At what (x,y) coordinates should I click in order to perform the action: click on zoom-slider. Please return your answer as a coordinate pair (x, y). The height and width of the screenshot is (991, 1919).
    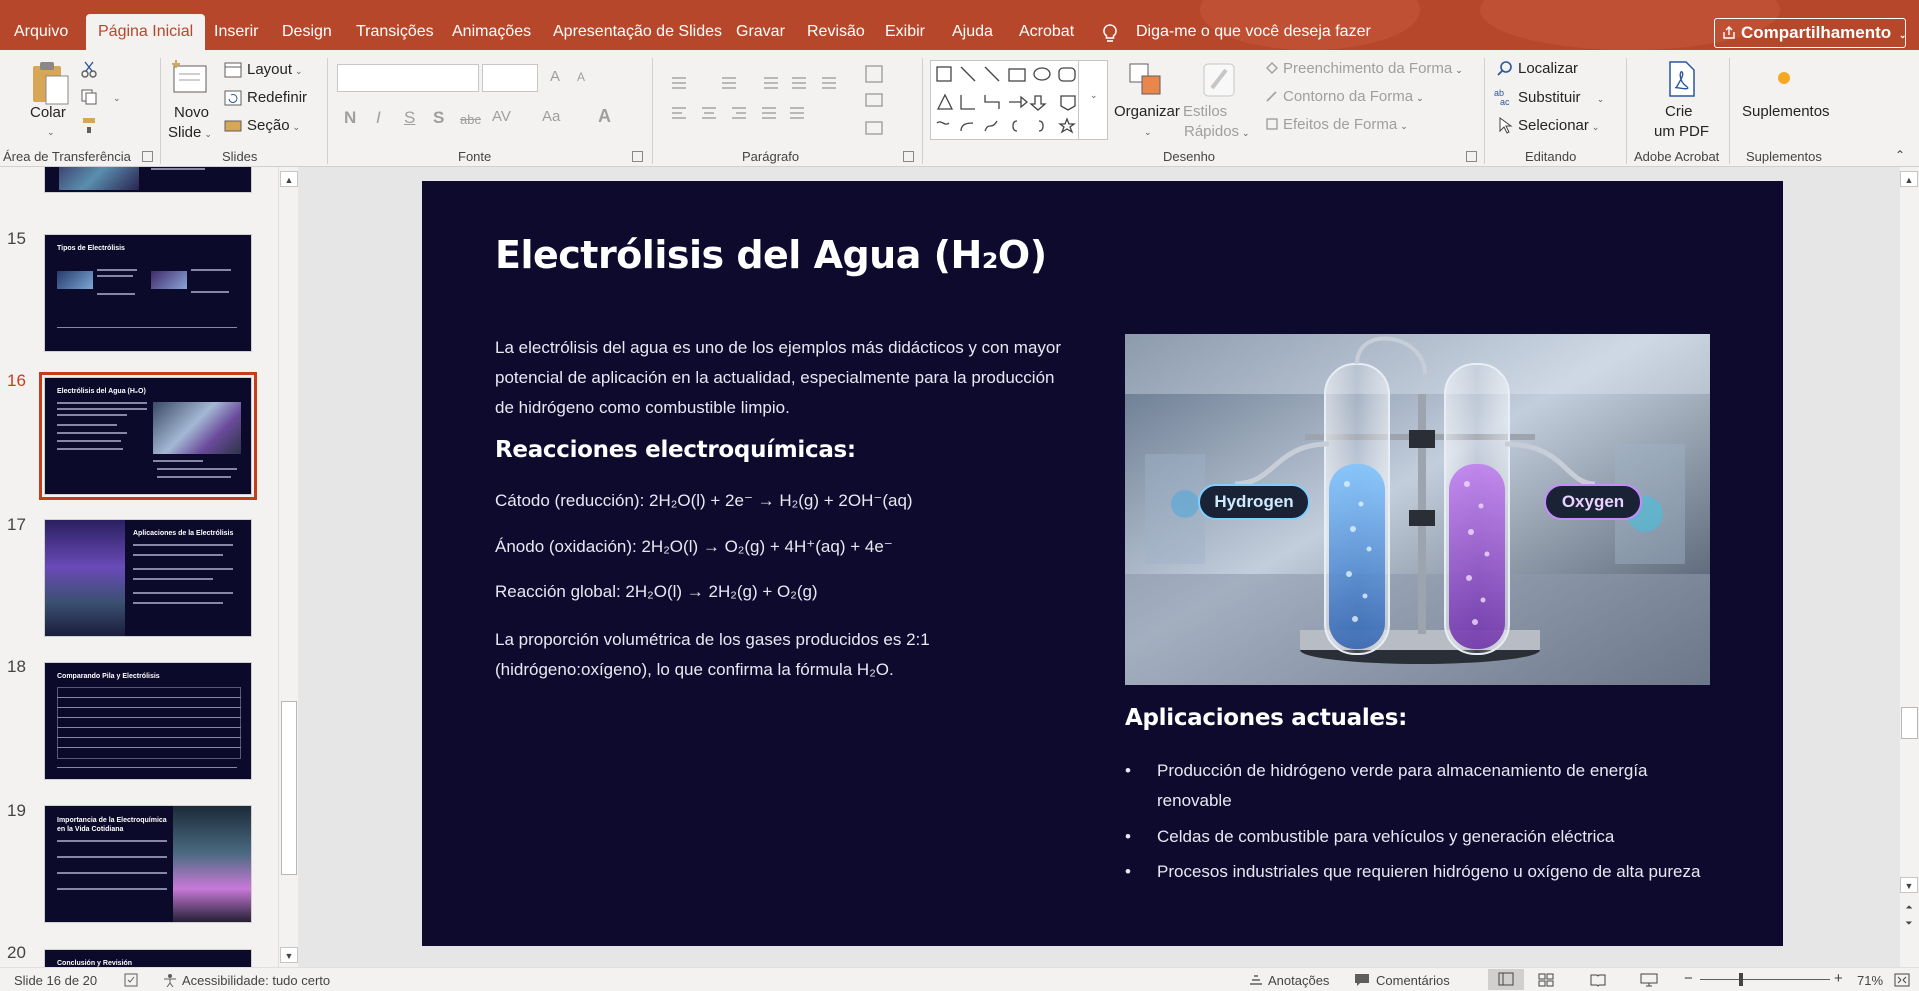
    Looking at the image, I should click on (1765, 979).